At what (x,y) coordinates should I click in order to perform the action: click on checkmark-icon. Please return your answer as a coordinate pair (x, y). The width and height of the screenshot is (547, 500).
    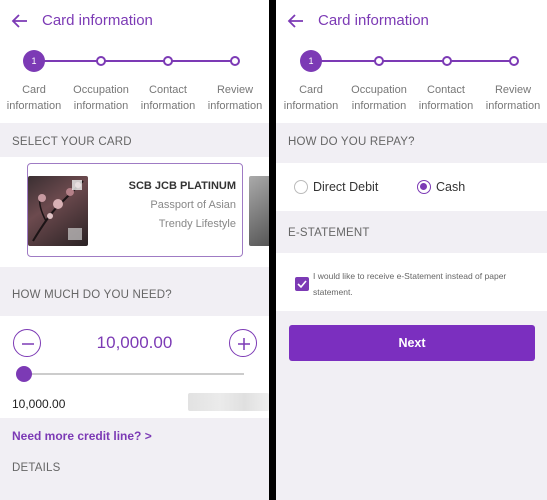
    Looking at the image, I should click on (302, 284).